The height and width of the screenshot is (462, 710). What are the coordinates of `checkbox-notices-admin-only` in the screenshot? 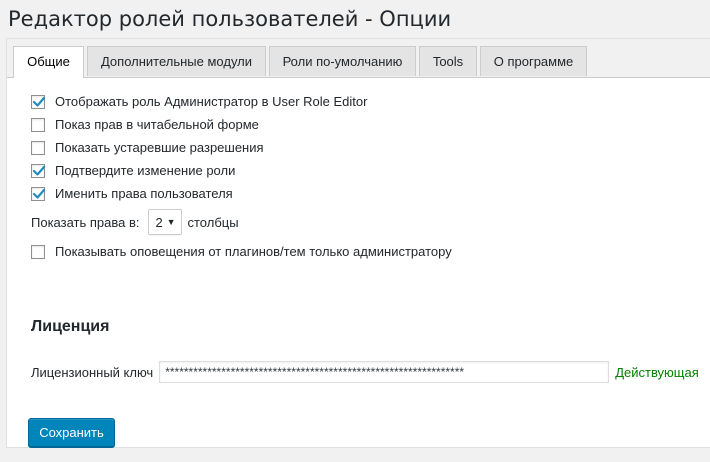 It's located at (38, 251).